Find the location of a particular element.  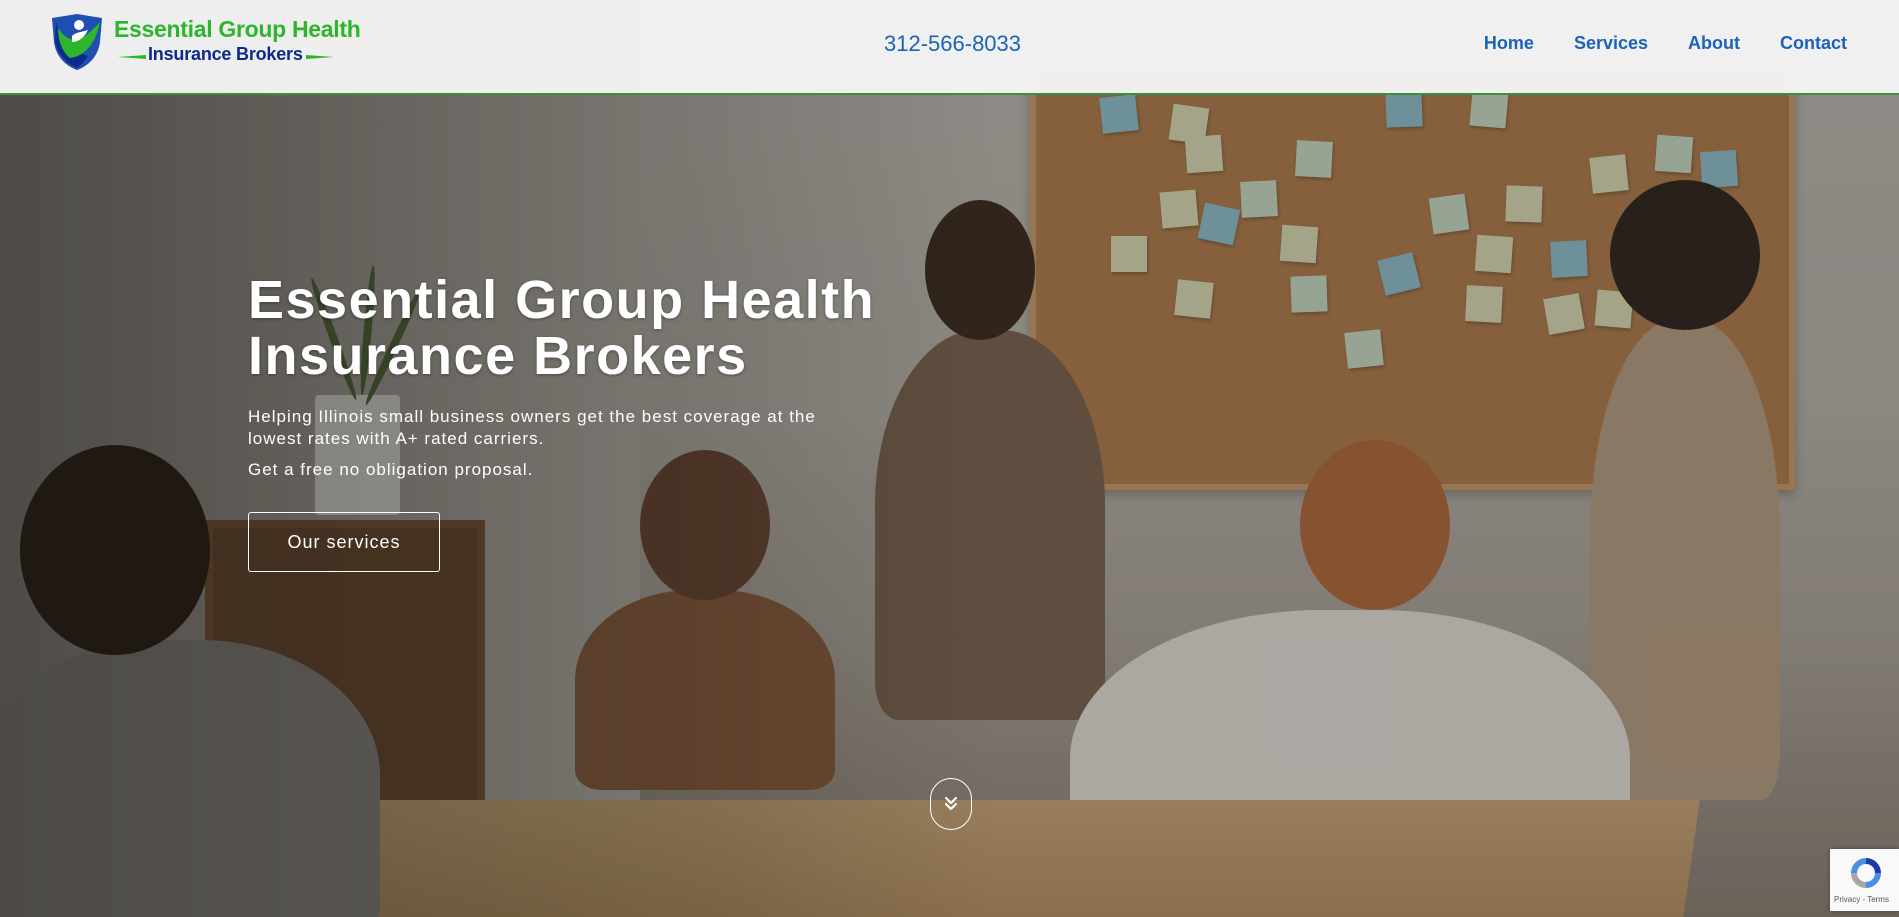

hero-cta-text: Get a free no obligation proposal. is located at coordinates (391, 469).